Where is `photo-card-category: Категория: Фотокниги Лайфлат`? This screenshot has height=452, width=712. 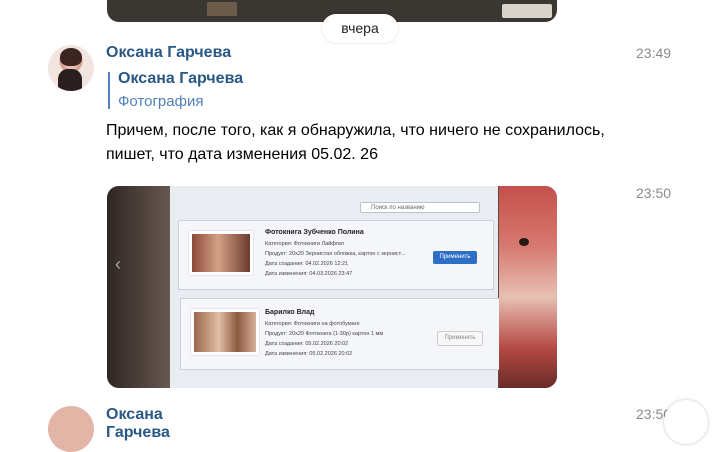 photo-card-category: Категория: Фотокниги Лайфлат is located at coordinates (305, 244).